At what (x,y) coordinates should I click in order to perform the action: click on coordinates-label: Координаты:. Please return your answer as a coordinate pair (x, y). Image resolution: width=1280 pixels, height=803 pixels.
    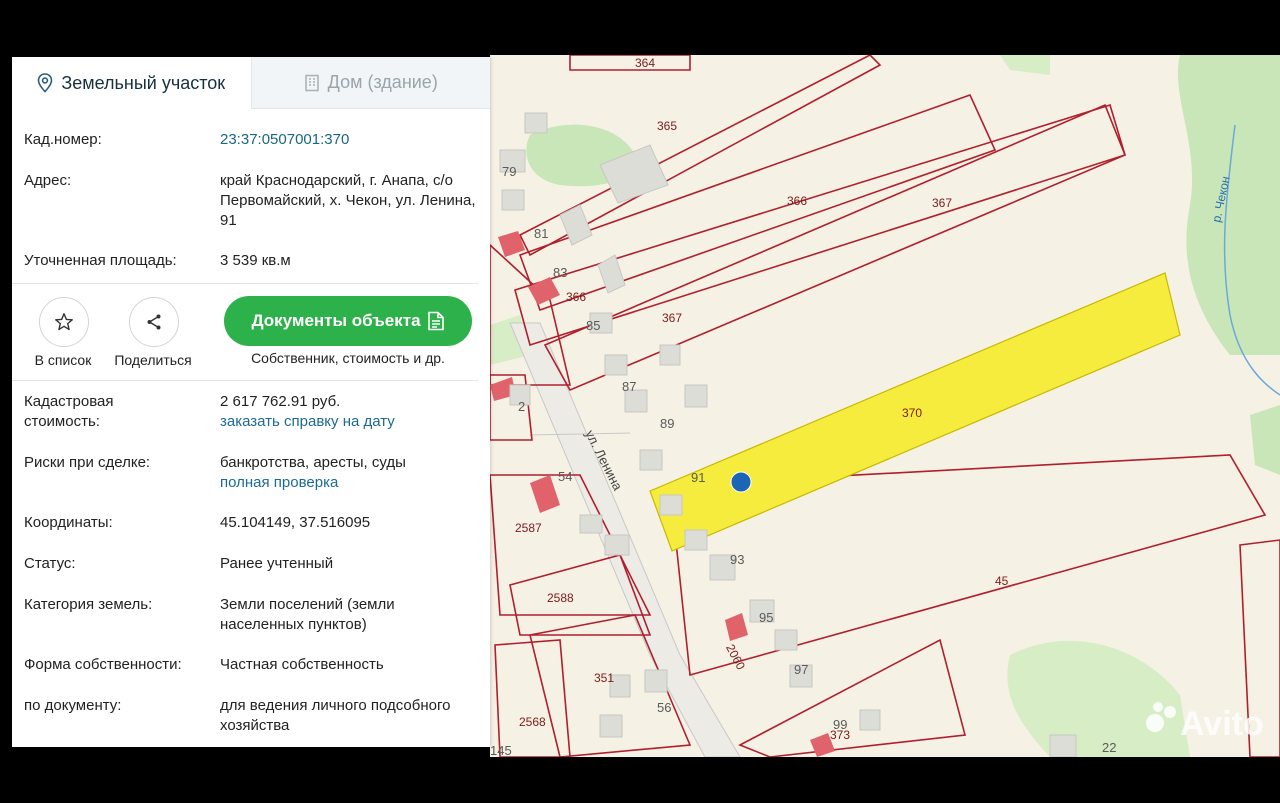
    Looking at the image, I should click on (68, 522).